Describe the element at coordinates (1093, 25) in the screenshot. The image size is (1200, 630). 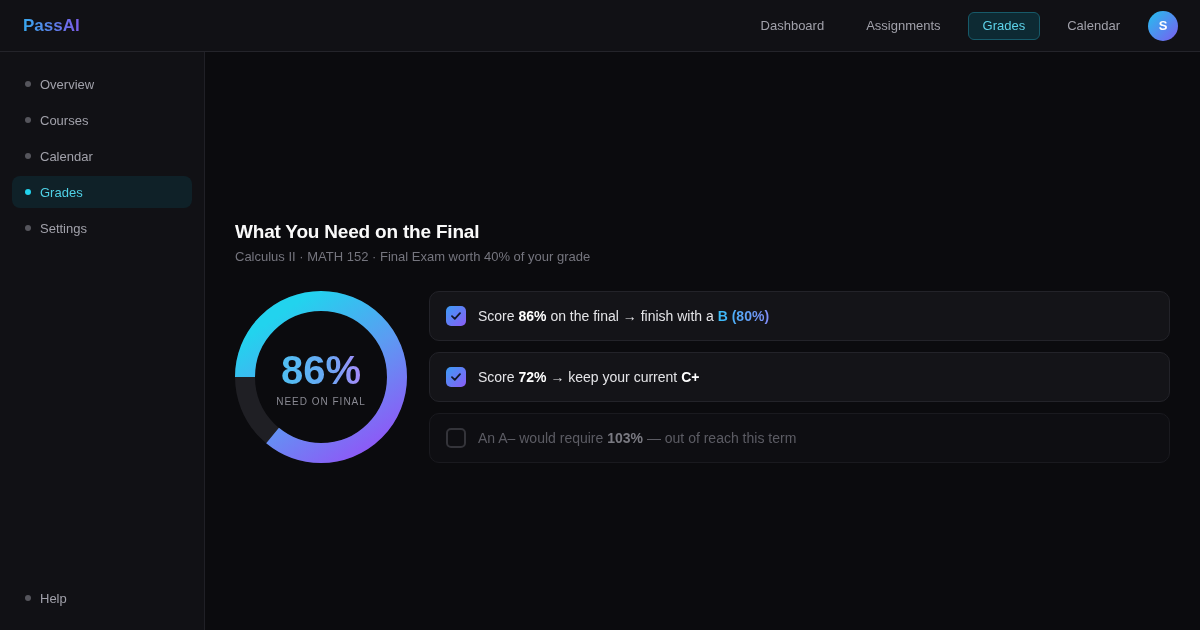
I see `nav-tab: Calendar` at that location.